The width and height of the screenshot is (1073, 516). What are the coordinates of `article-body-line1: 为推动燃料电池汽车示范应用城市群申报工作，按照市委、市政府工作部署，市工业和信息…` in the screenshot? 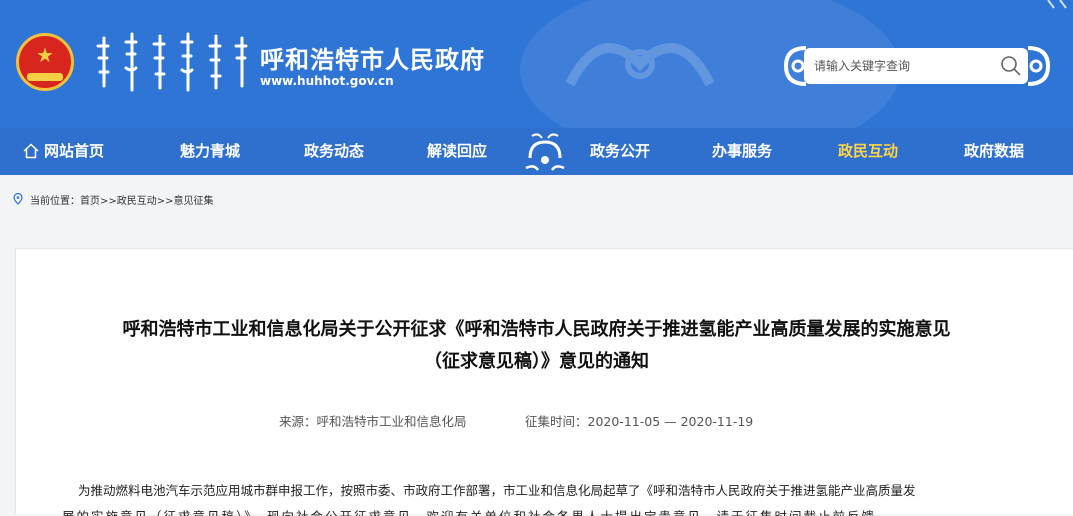 It's located at (497, 490).